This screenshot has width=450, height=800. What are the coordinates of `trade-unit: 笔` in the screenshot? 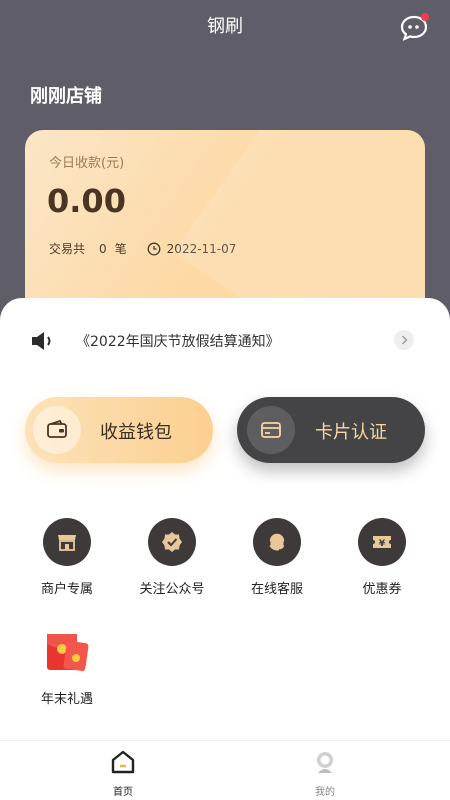 It's located at (120, 249).